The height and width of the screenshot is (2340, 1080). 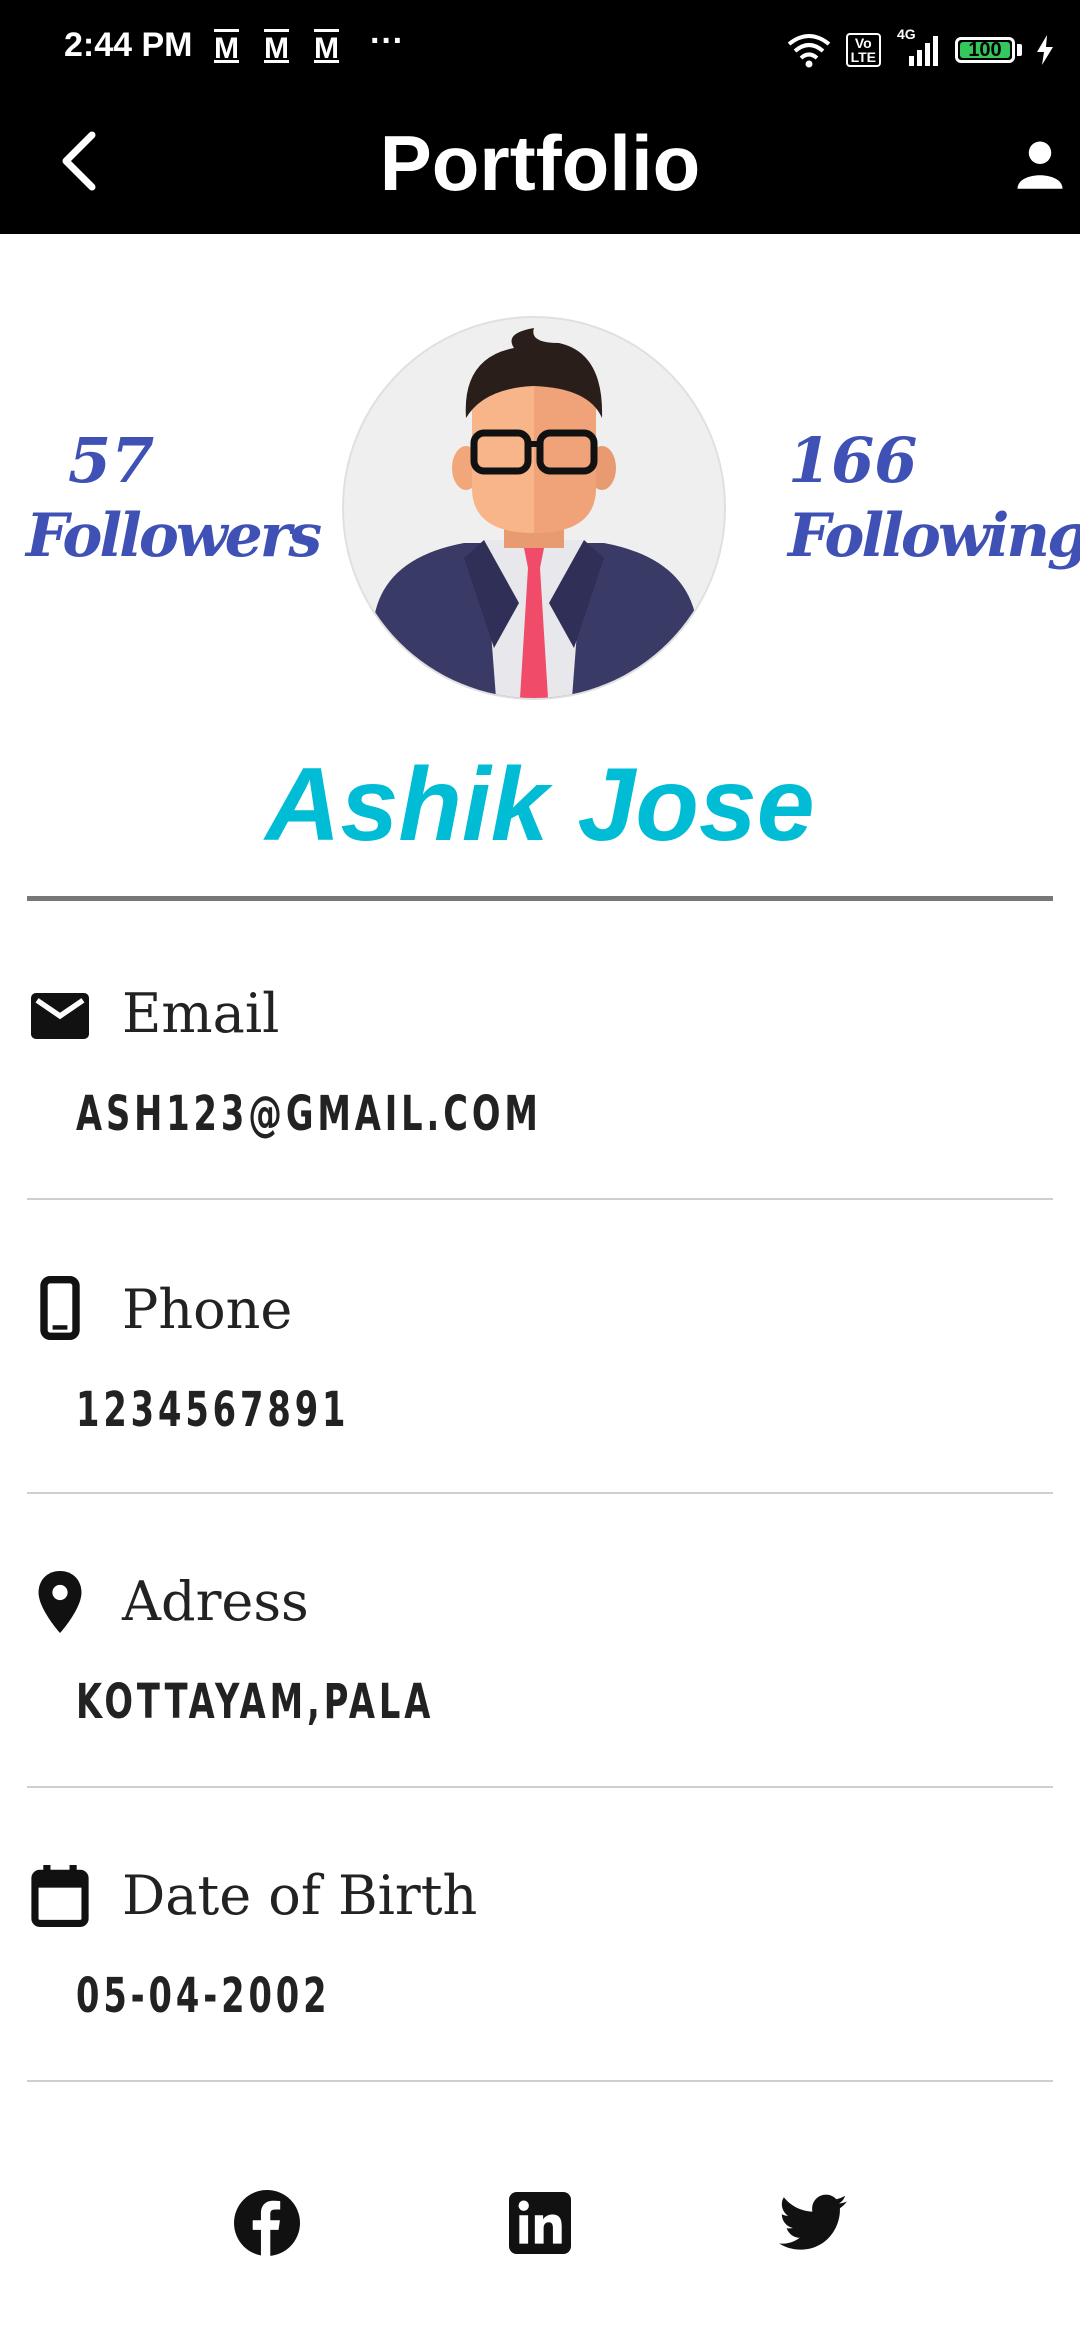 I want to click on facebook-icon, so click(x=267, y=2223).